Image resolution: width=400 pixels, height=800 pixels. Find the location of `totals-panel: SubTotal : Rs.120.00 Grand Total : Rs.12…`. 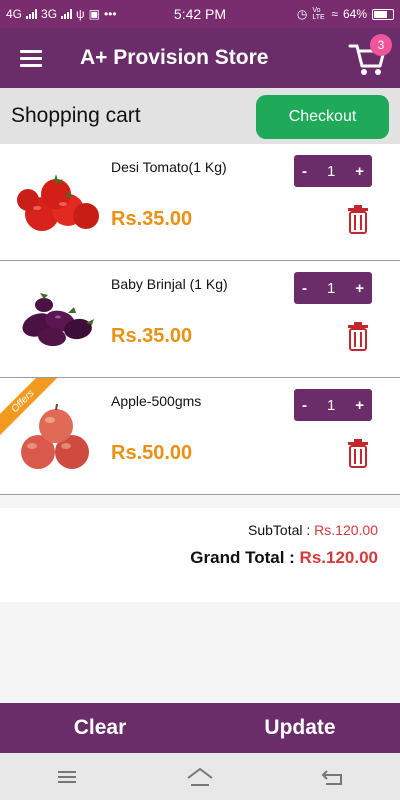

totals-panel: SubTotal : Rs.120.00 Grand Total : Rs.12… is located at coordinates (200, 555).